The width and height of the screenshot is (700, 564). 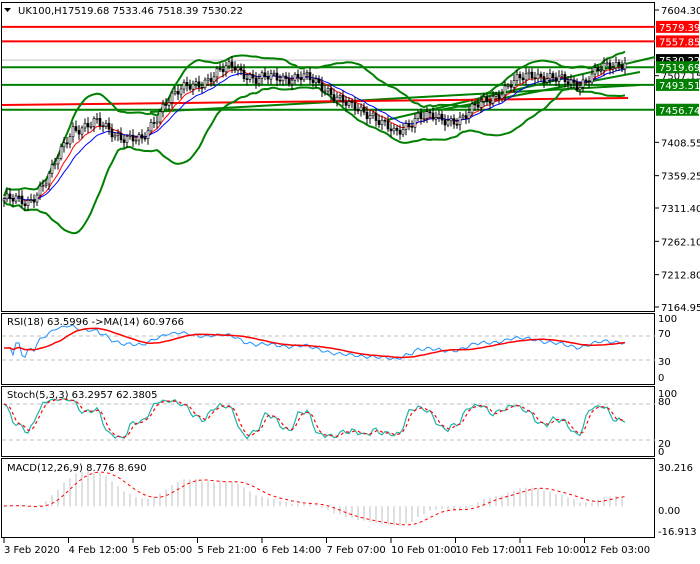 I want to click on price-tick-label: 7164.95, so click(x=680, y=308).